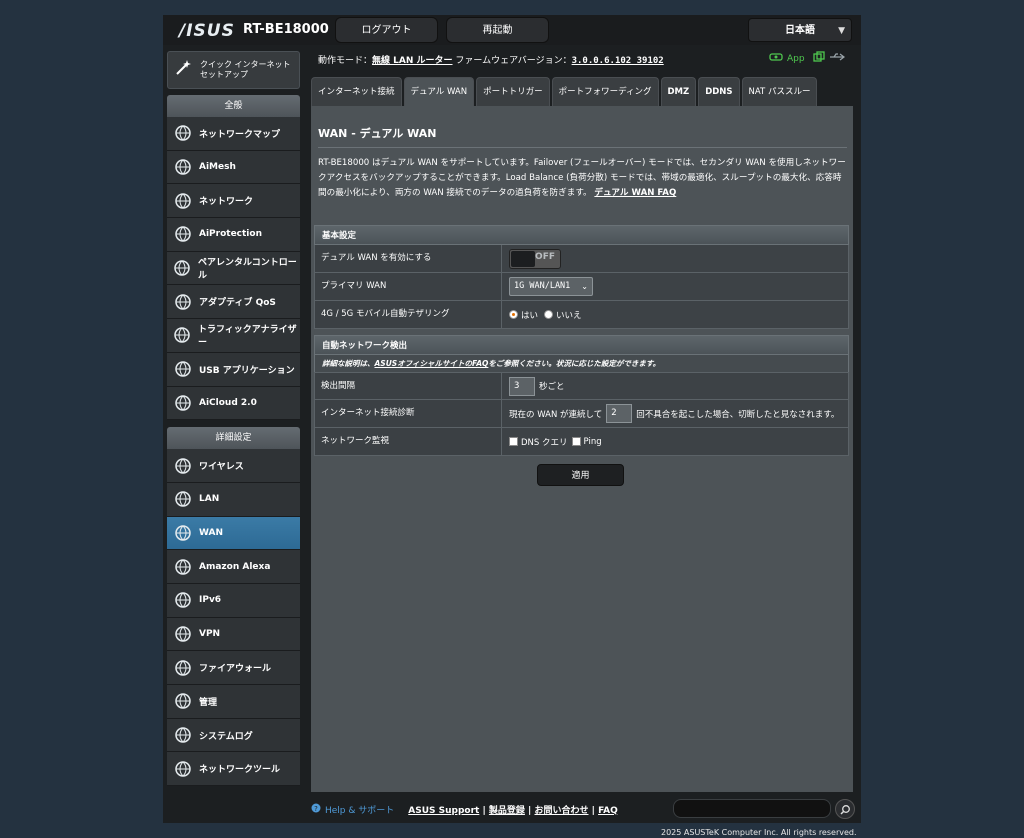 The width and height of the screenshot is (1024, 838). Describe the element at coordinates (796, 59) in the screenshot. I see `app-label: App` at that location.